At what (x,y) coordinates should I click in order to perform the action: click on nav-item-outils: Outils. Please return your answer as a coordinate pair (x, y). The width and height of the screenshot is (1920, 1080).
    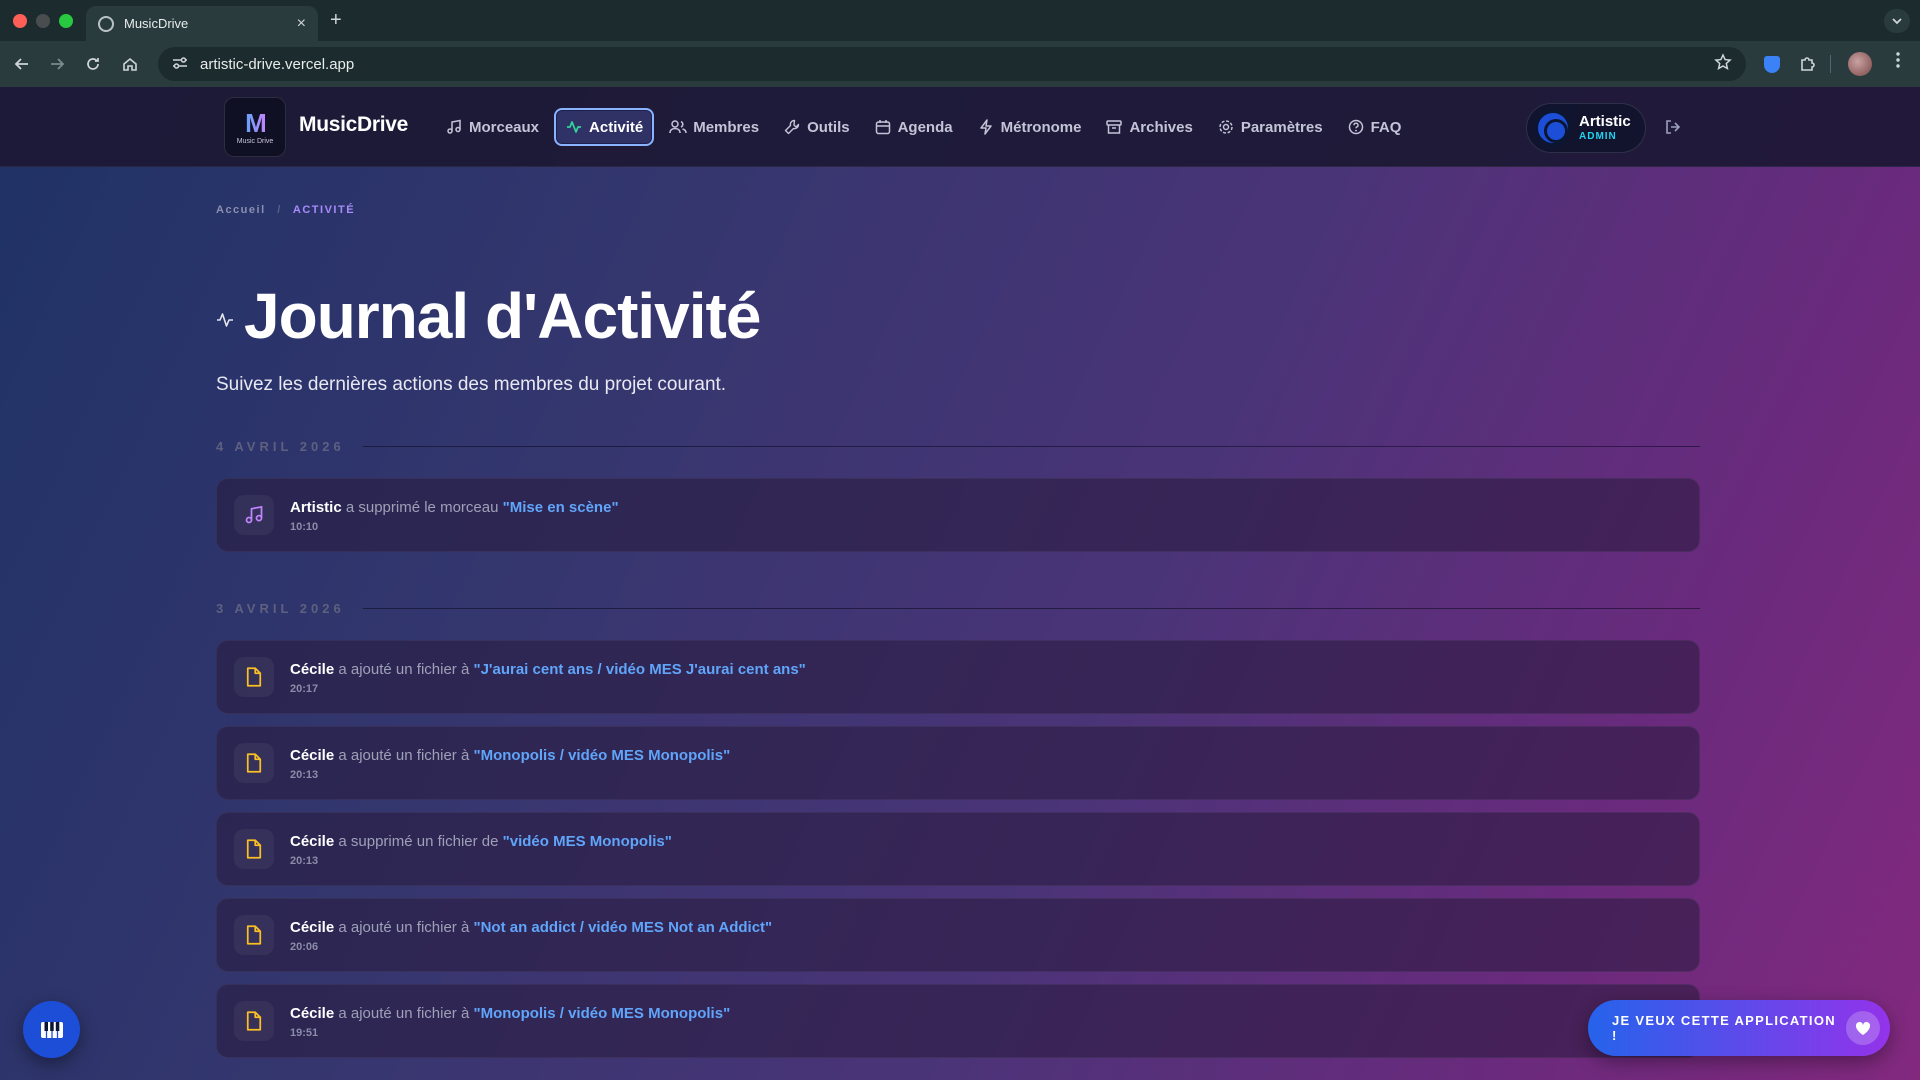
    Looking at the image, I should click on (816, 127).